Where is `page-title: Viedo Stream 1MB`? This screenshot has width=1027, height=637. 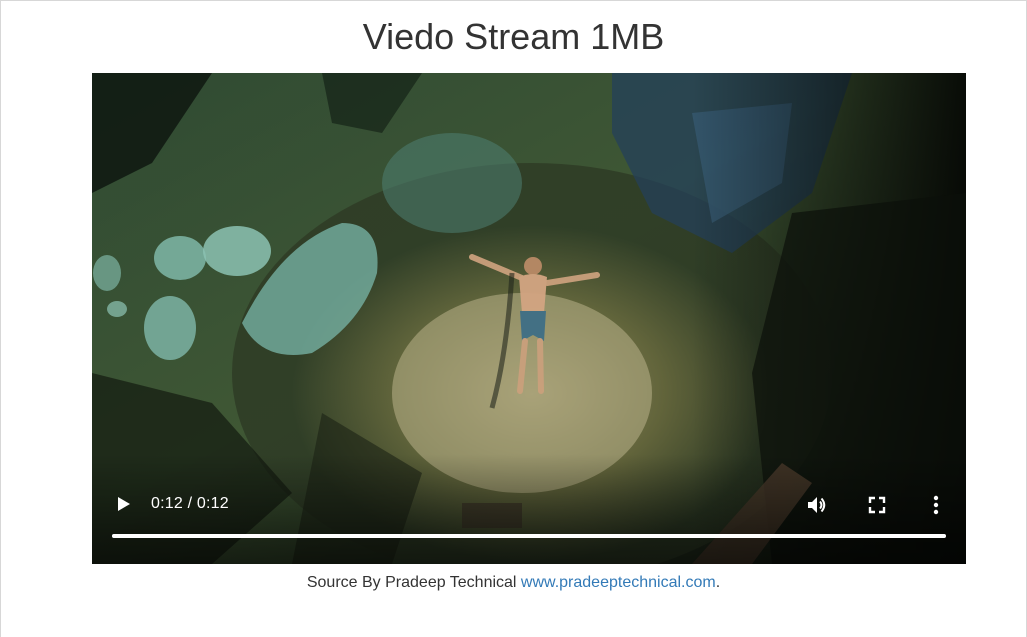 page-title: Viedo Stream 1MB is located at coordinates (513, 36).